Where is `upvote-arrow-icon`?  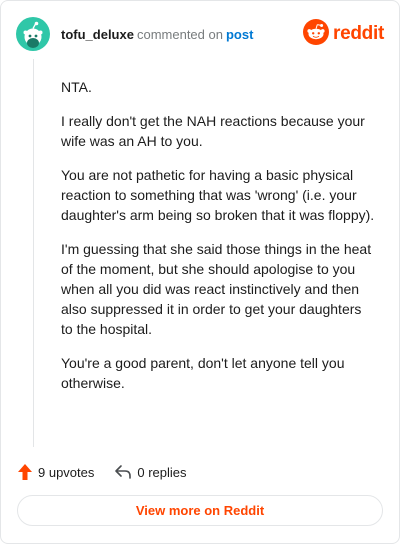 upvote-arrow-icon is located at coordinates (25, 472).